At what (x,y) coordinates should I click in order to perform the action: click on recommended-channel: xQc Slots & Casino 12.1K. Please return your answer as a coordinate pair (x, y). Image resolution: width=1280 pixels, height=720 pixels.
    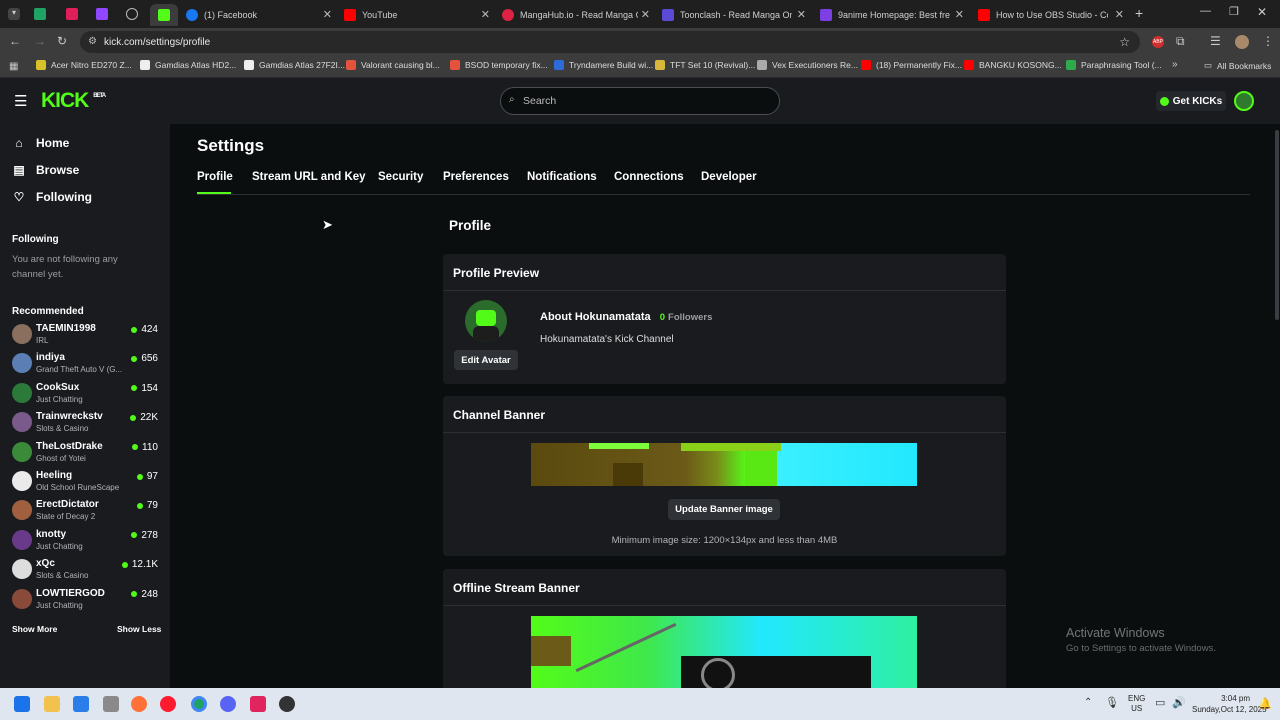
    Looking at the image, I should click on (86, 571).